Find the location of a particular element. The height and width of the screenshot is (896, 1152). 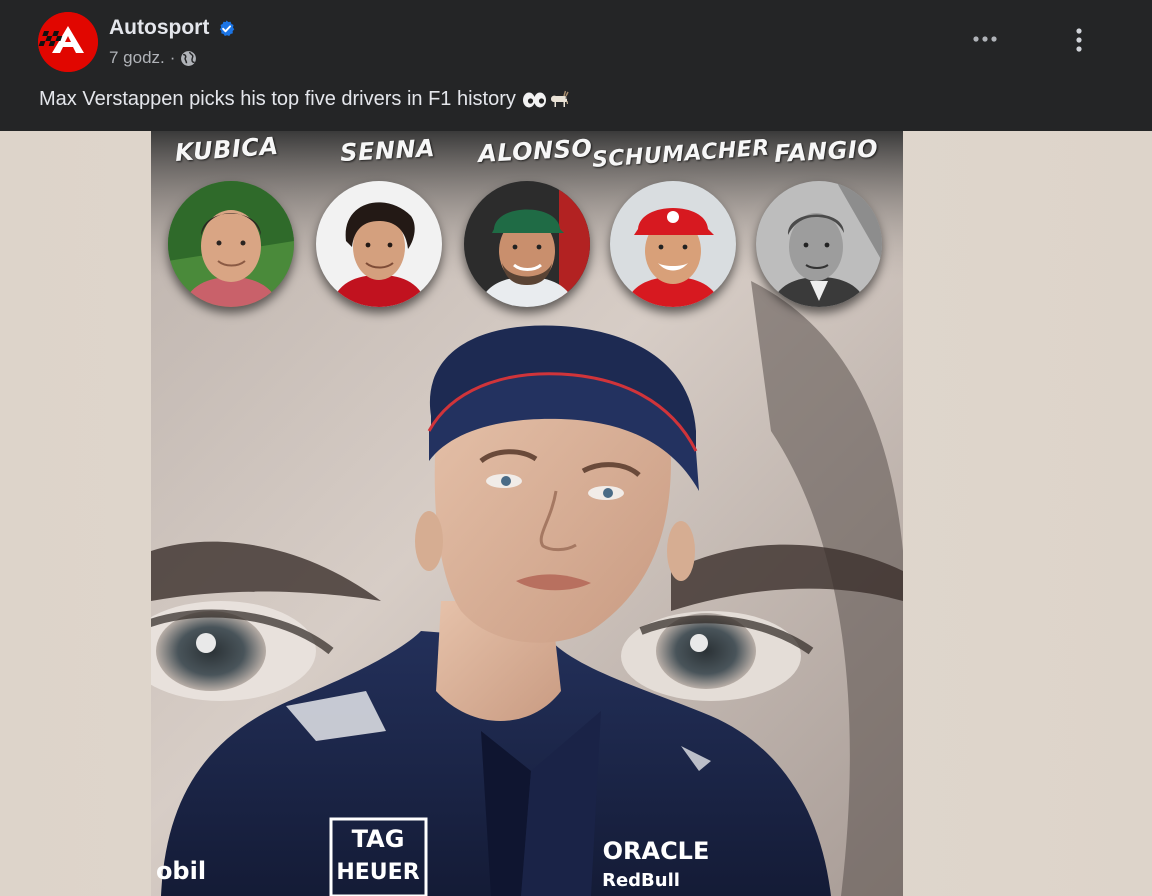

verified-badge-icon is located at coordinates (226, 28).